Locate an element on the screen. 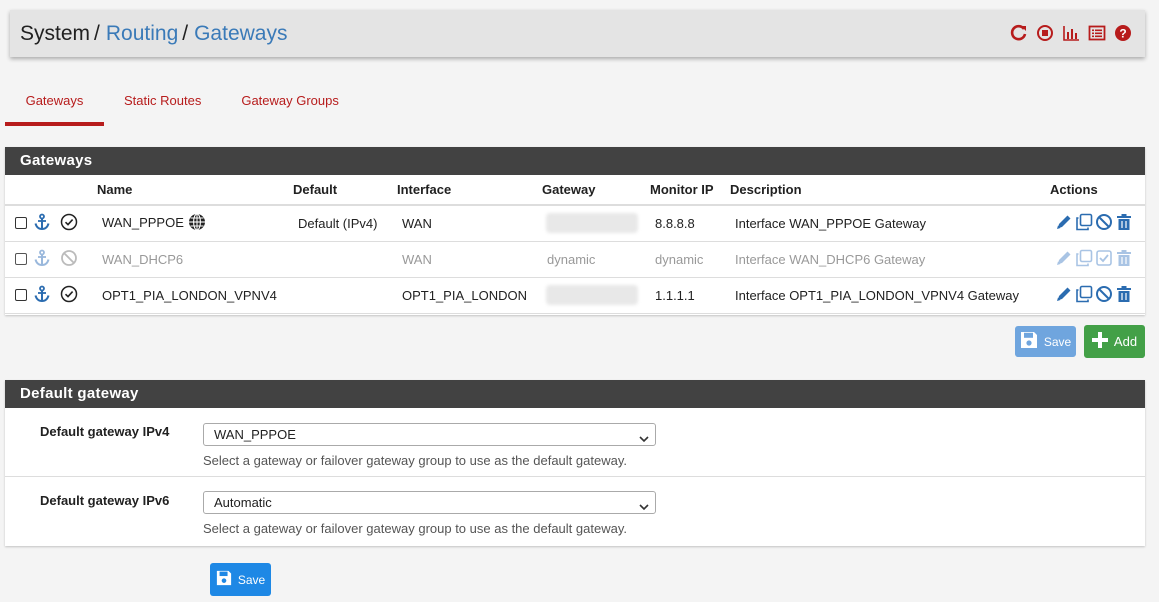 This screenshot has height=602, width=1159. ban-icon is located at coordinates (69, 259).